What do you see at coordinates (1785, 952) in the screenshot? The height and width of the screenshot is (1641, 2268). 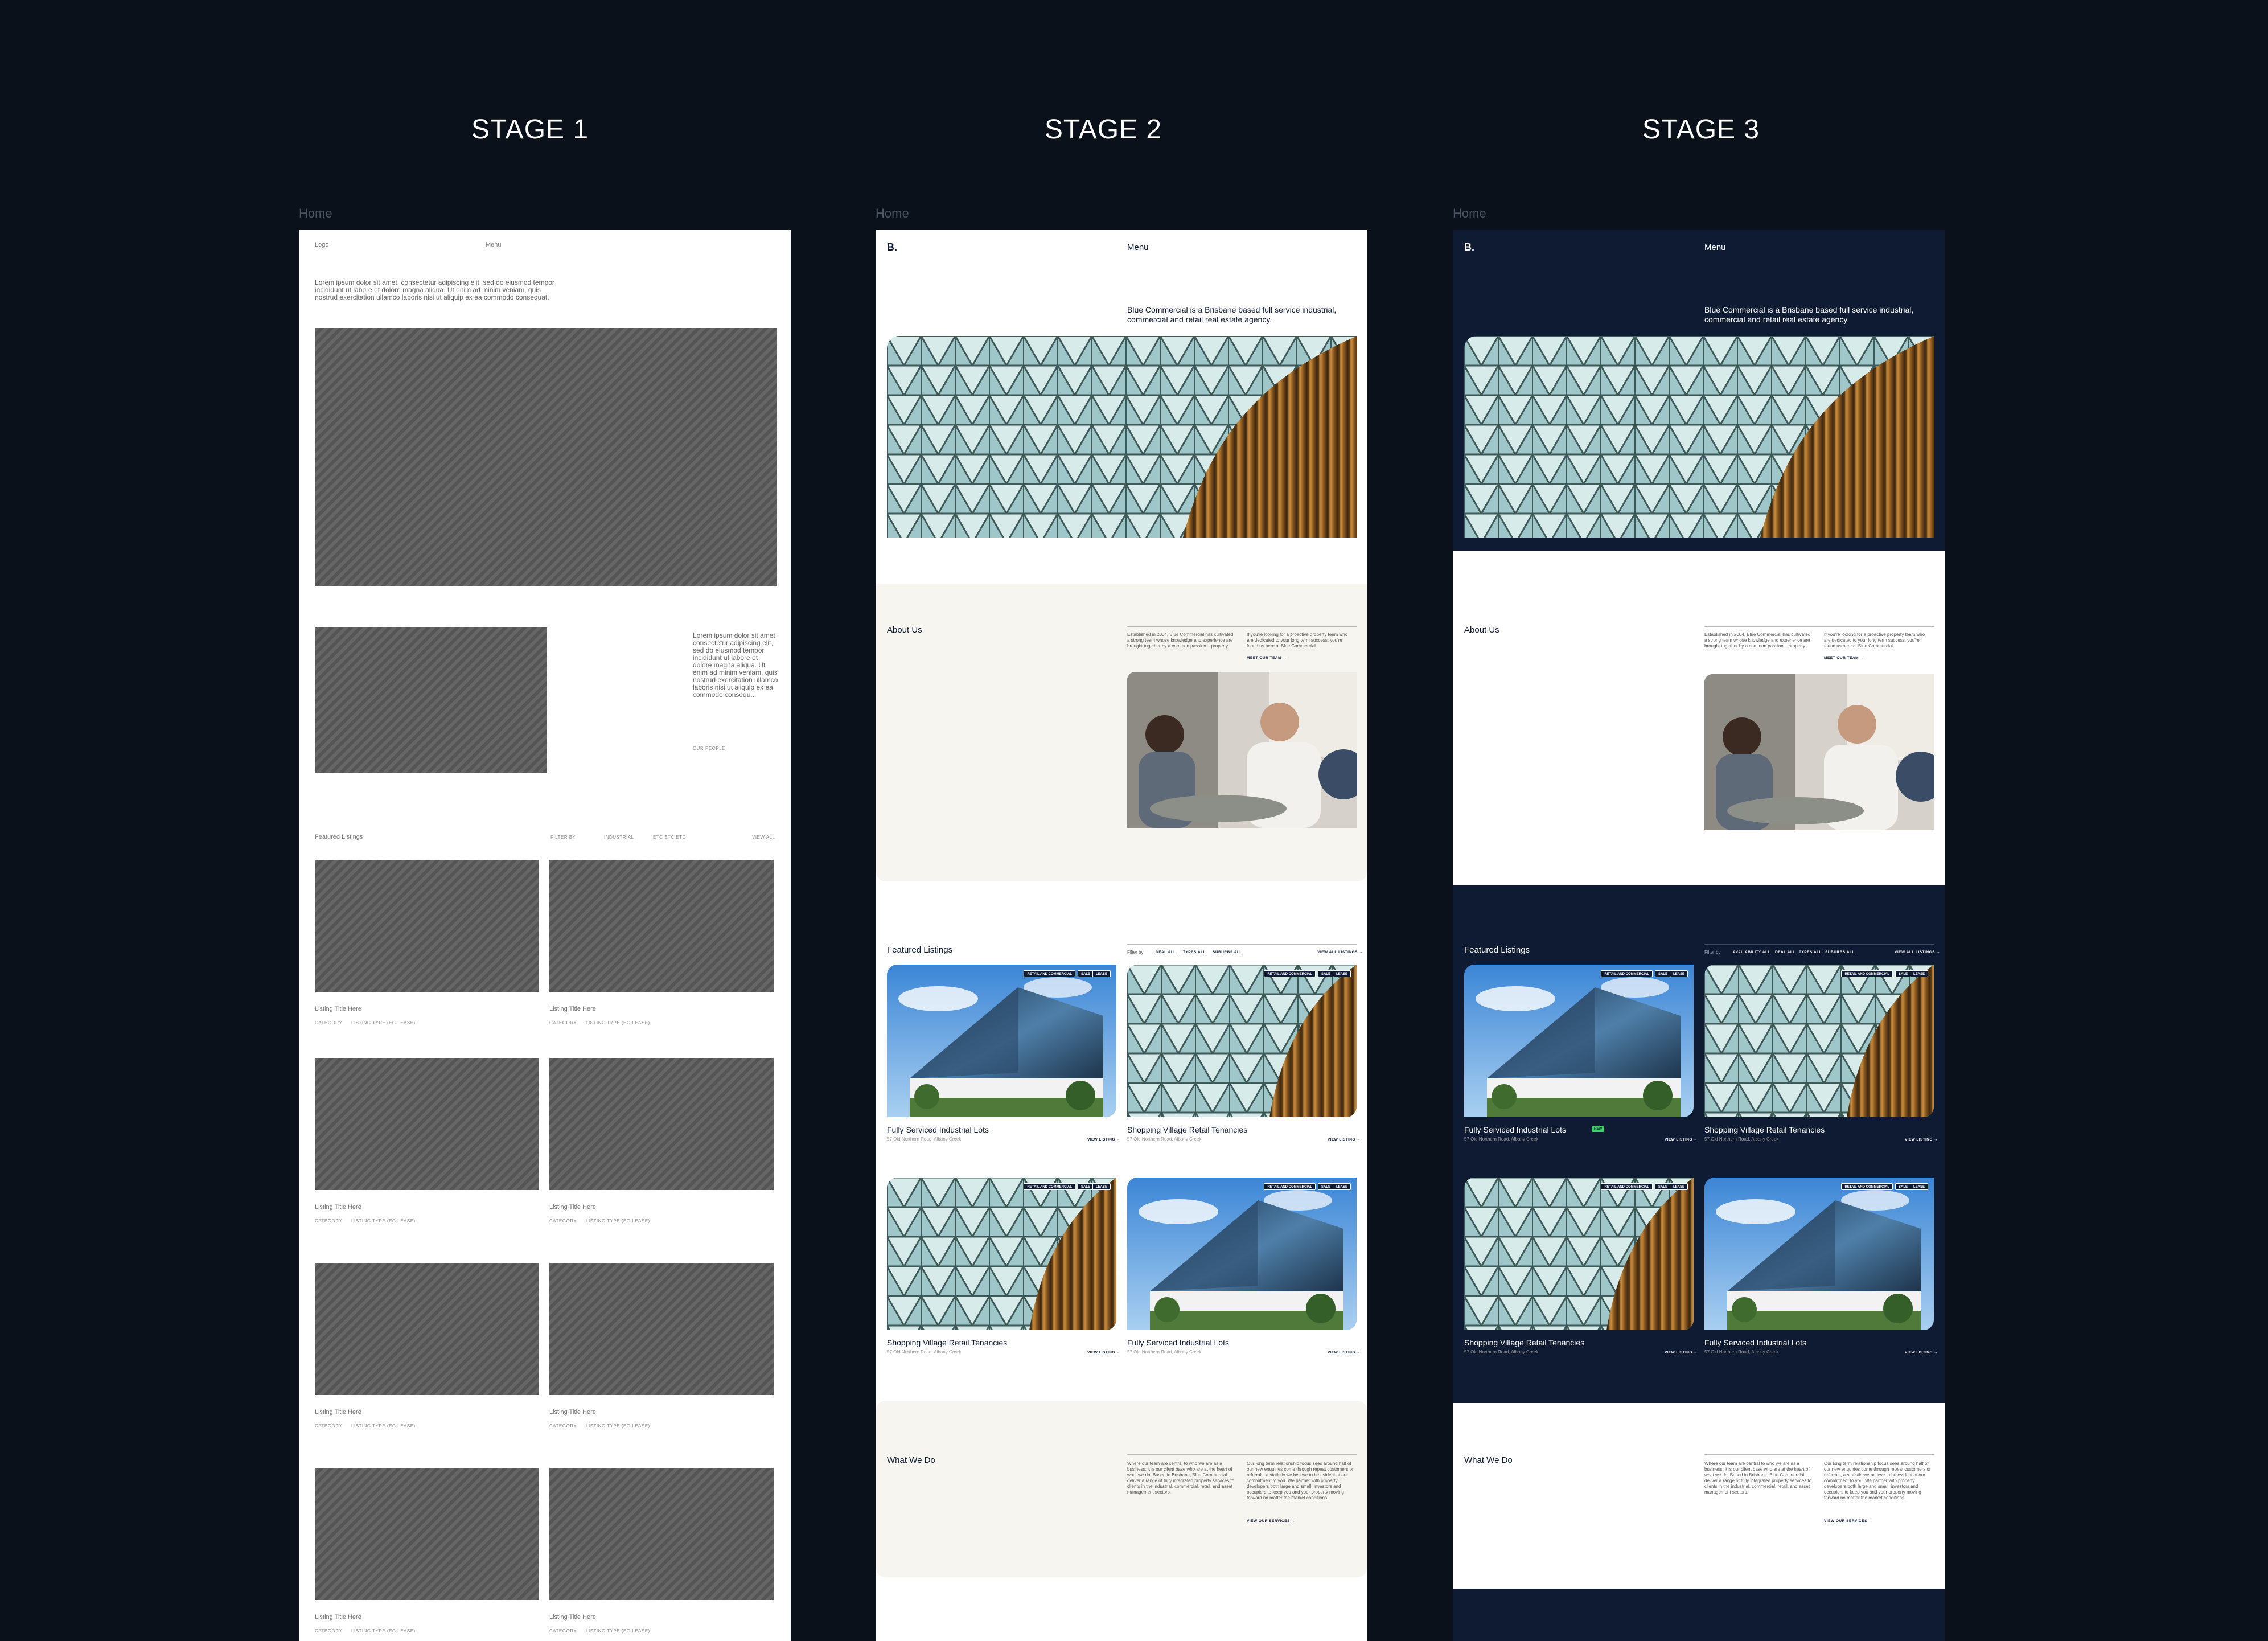 I see `s3-filter-deal: DEAL ALL` at bounding box center [1785, 952].